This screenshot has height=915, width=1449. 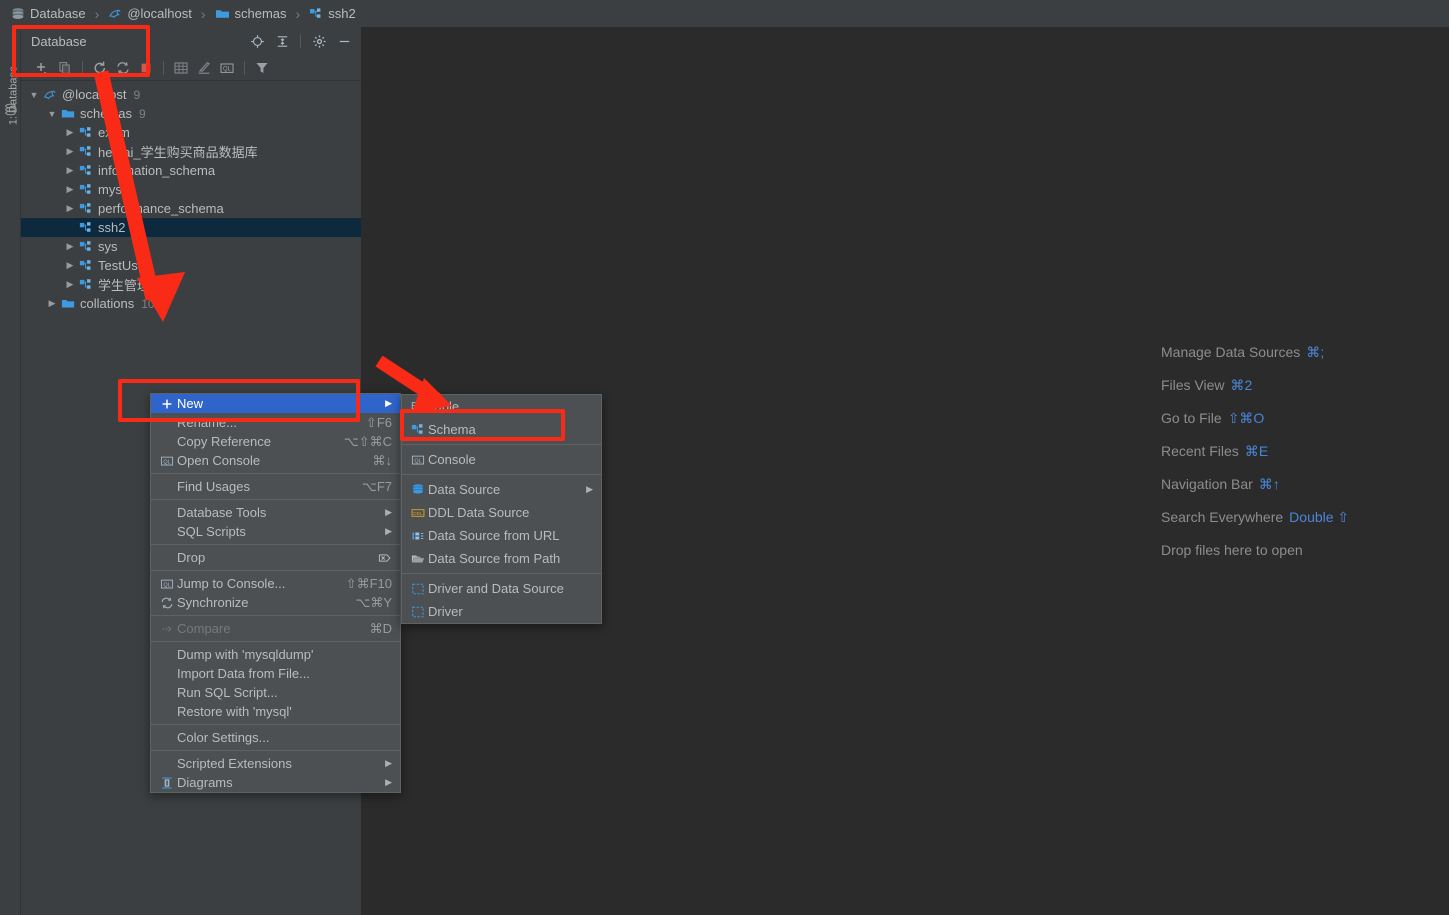 I want to click on database-stripe-icon, so click(x=10, y=109).